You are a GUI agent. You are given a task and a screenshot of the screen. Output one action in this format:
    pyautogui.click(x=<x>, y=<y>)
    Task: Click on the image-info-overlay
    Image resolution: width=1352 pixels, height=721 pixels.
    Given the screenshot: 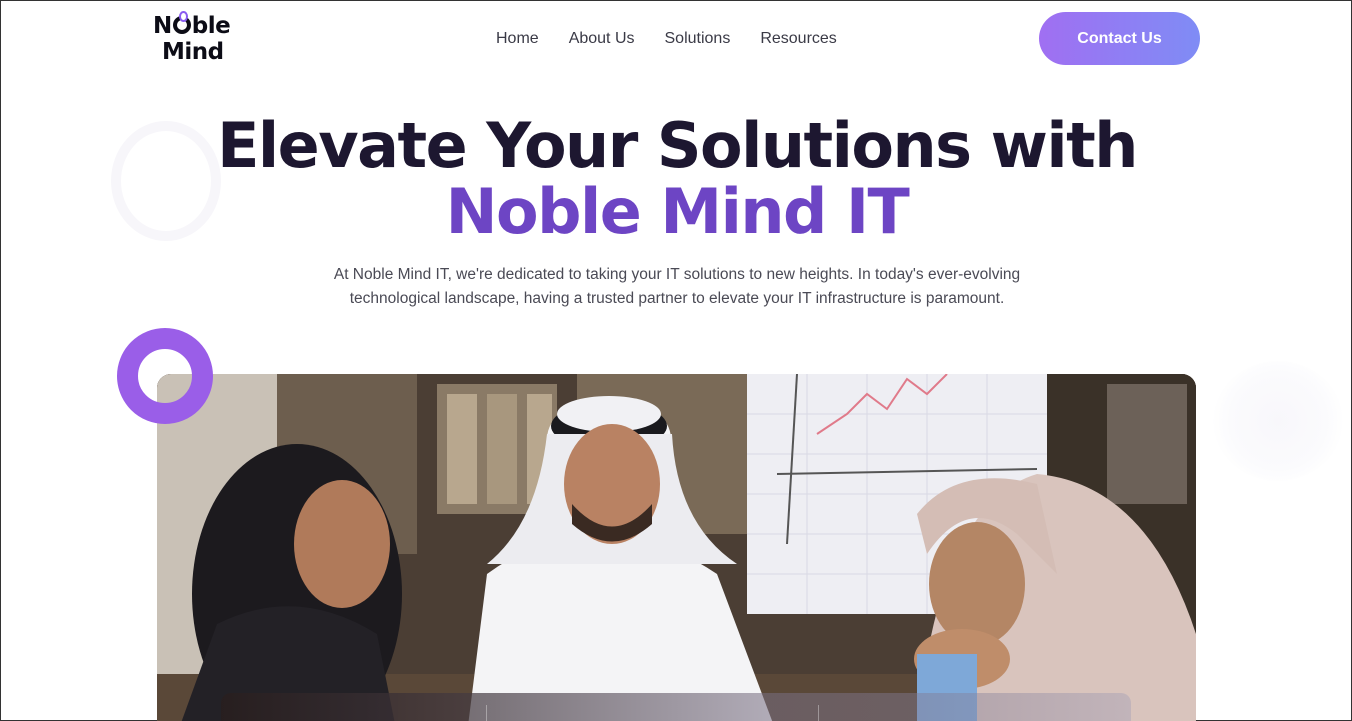 What is the action you would take?
    pyautogui.click(x=676, y=707)
    